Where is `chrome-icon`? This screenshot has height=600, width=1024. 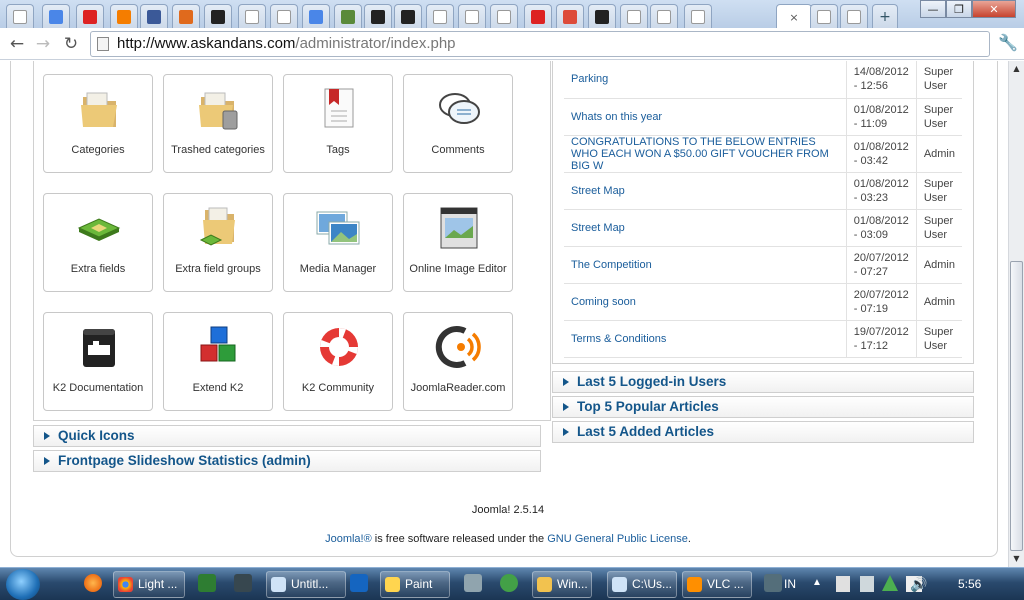
chrome-icon is located at coordinates (125, 584).